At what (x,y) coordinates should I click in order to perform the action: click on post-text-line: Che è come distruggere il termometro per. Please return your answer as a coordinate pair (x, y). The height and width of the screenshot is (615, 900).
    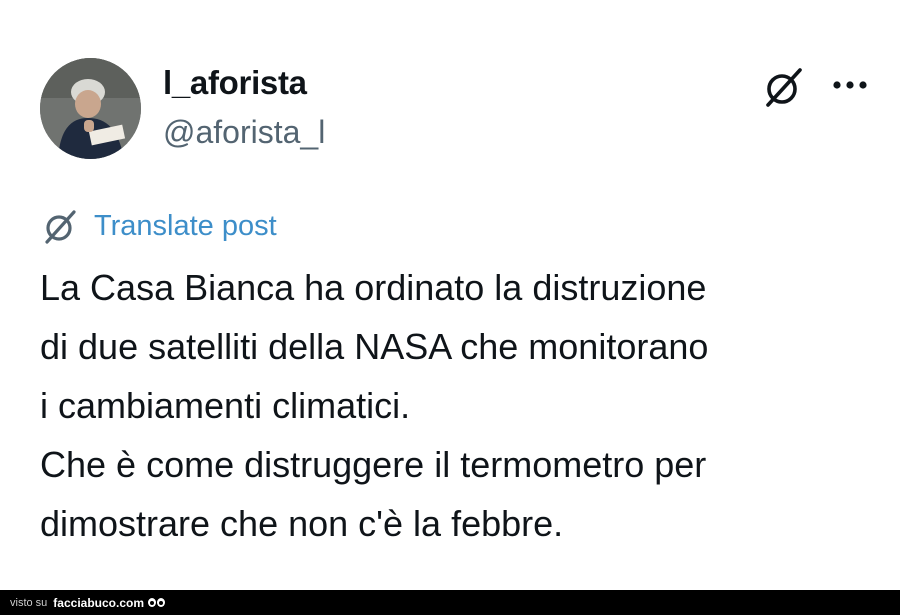
    Looking at the image, I should click on (373, 464).